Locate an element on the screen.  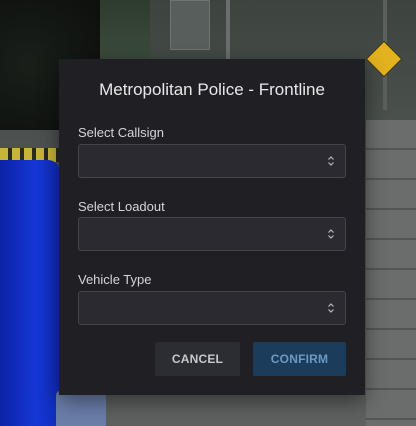
cancel-button: CANCEL is located at coordinates (197, 359).